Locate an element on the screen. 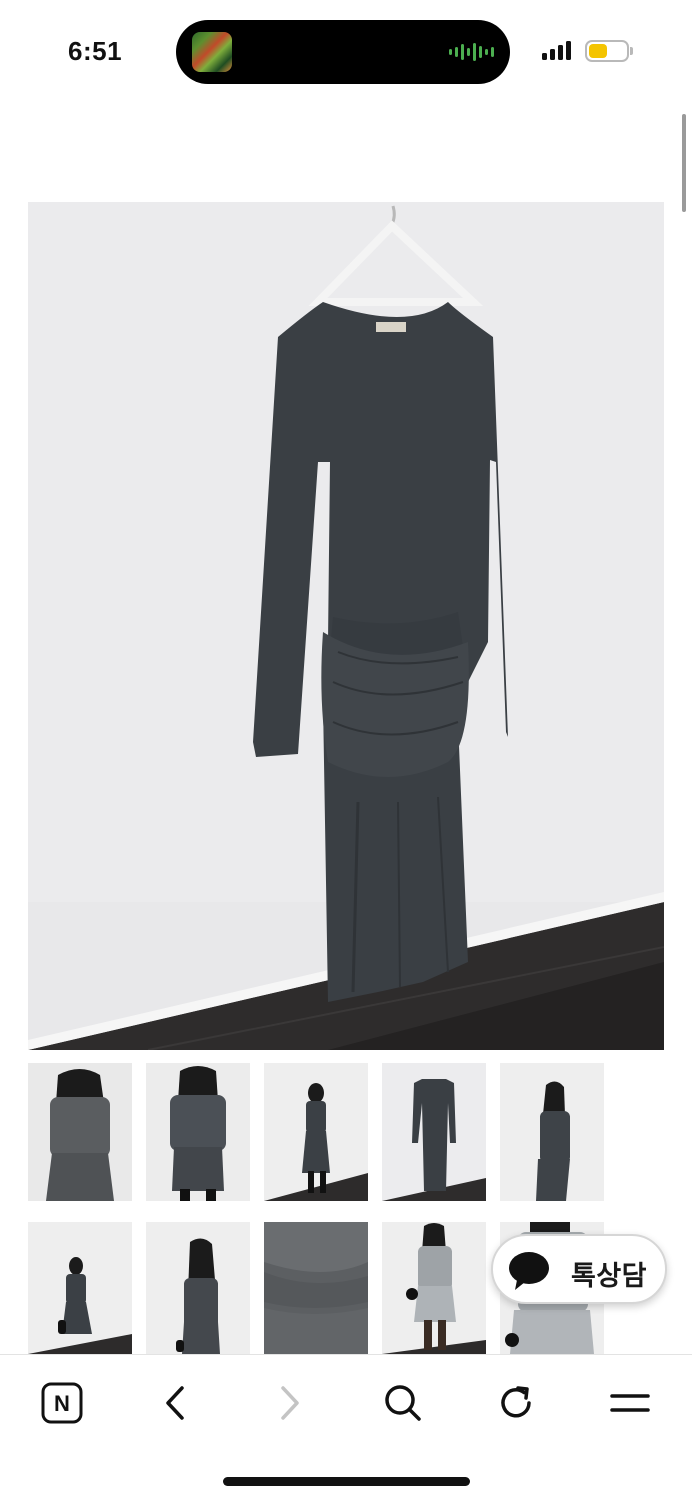 The height and width of the screenshot is (1500, 692). menu-icon is located at coordinates (630, 1403).